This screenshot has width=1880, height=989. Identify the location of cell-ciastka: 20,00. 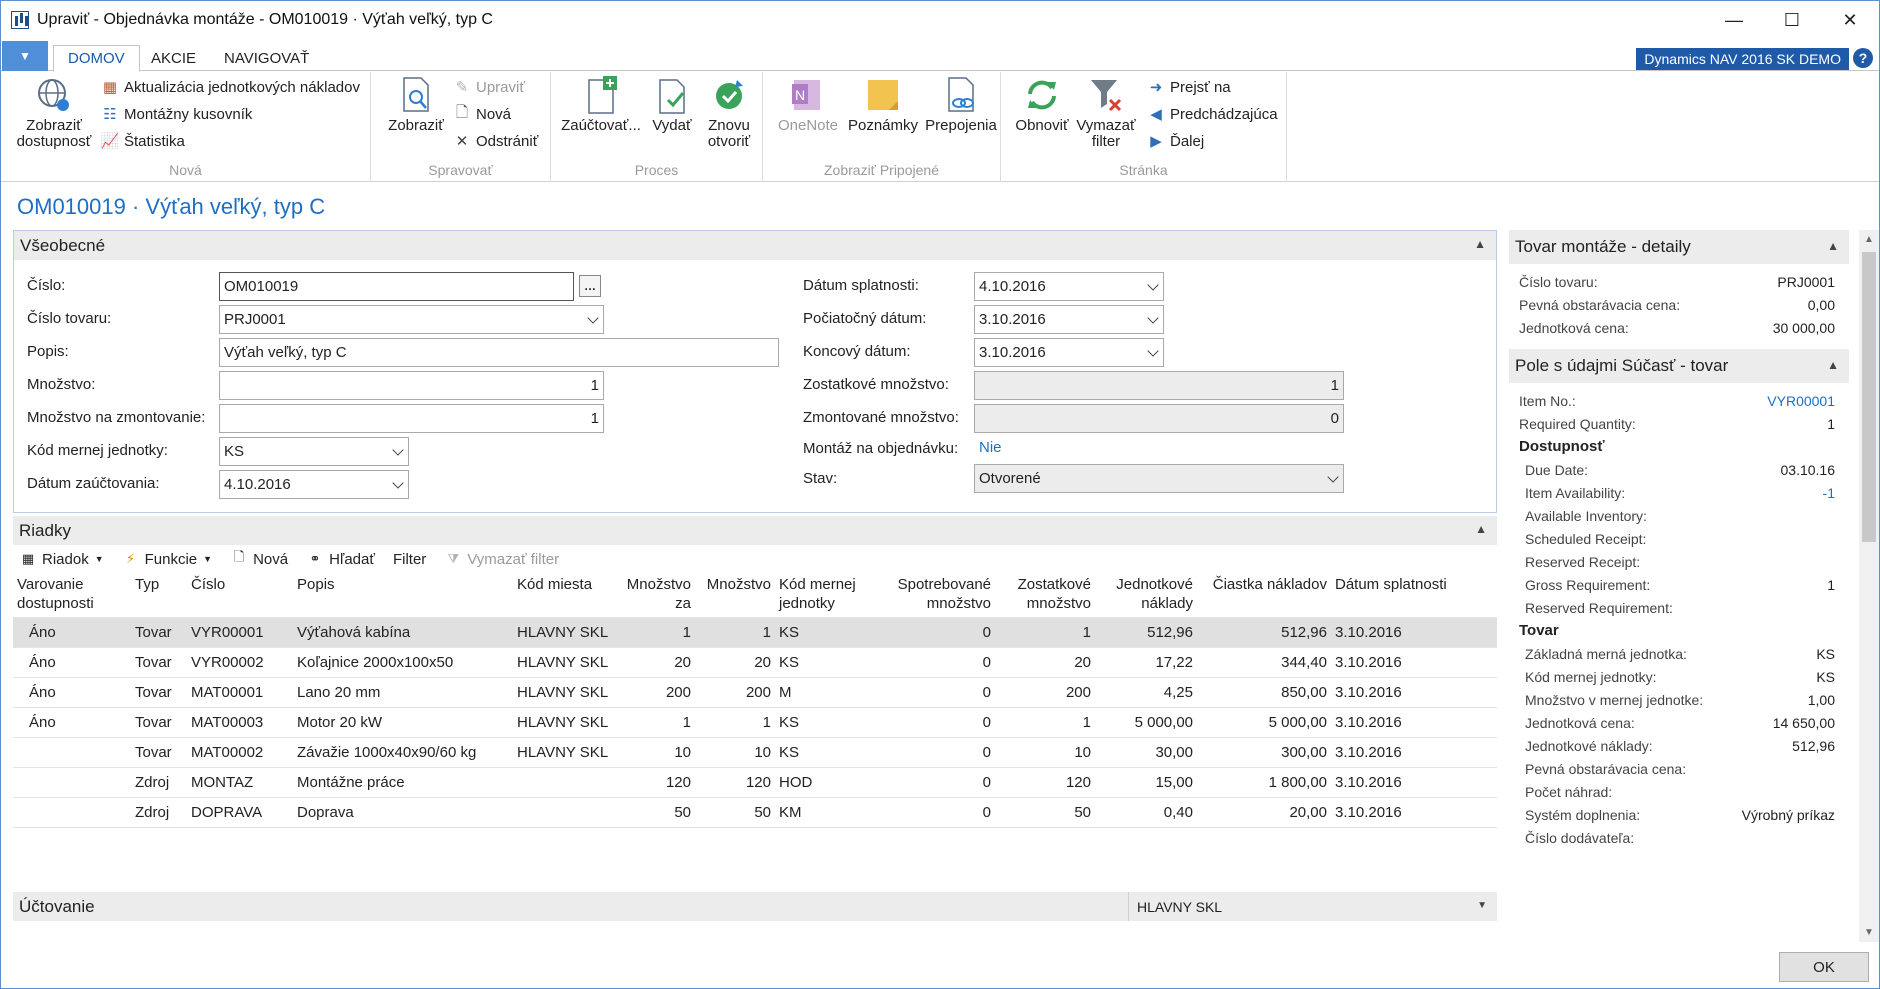
(1264, 811).